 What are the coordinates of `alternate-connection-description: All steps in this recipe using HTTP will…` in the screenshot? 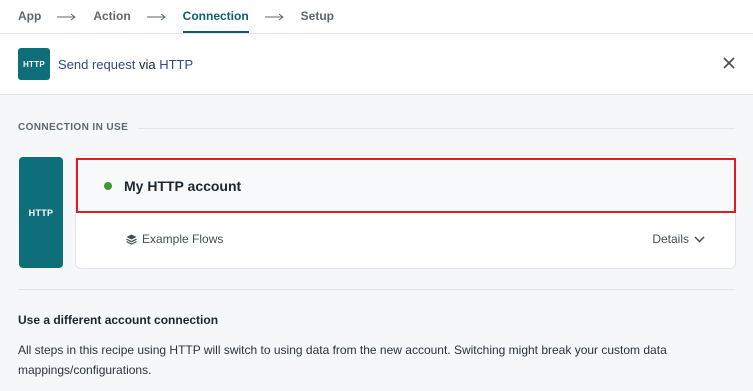 It's located at (342, 360).